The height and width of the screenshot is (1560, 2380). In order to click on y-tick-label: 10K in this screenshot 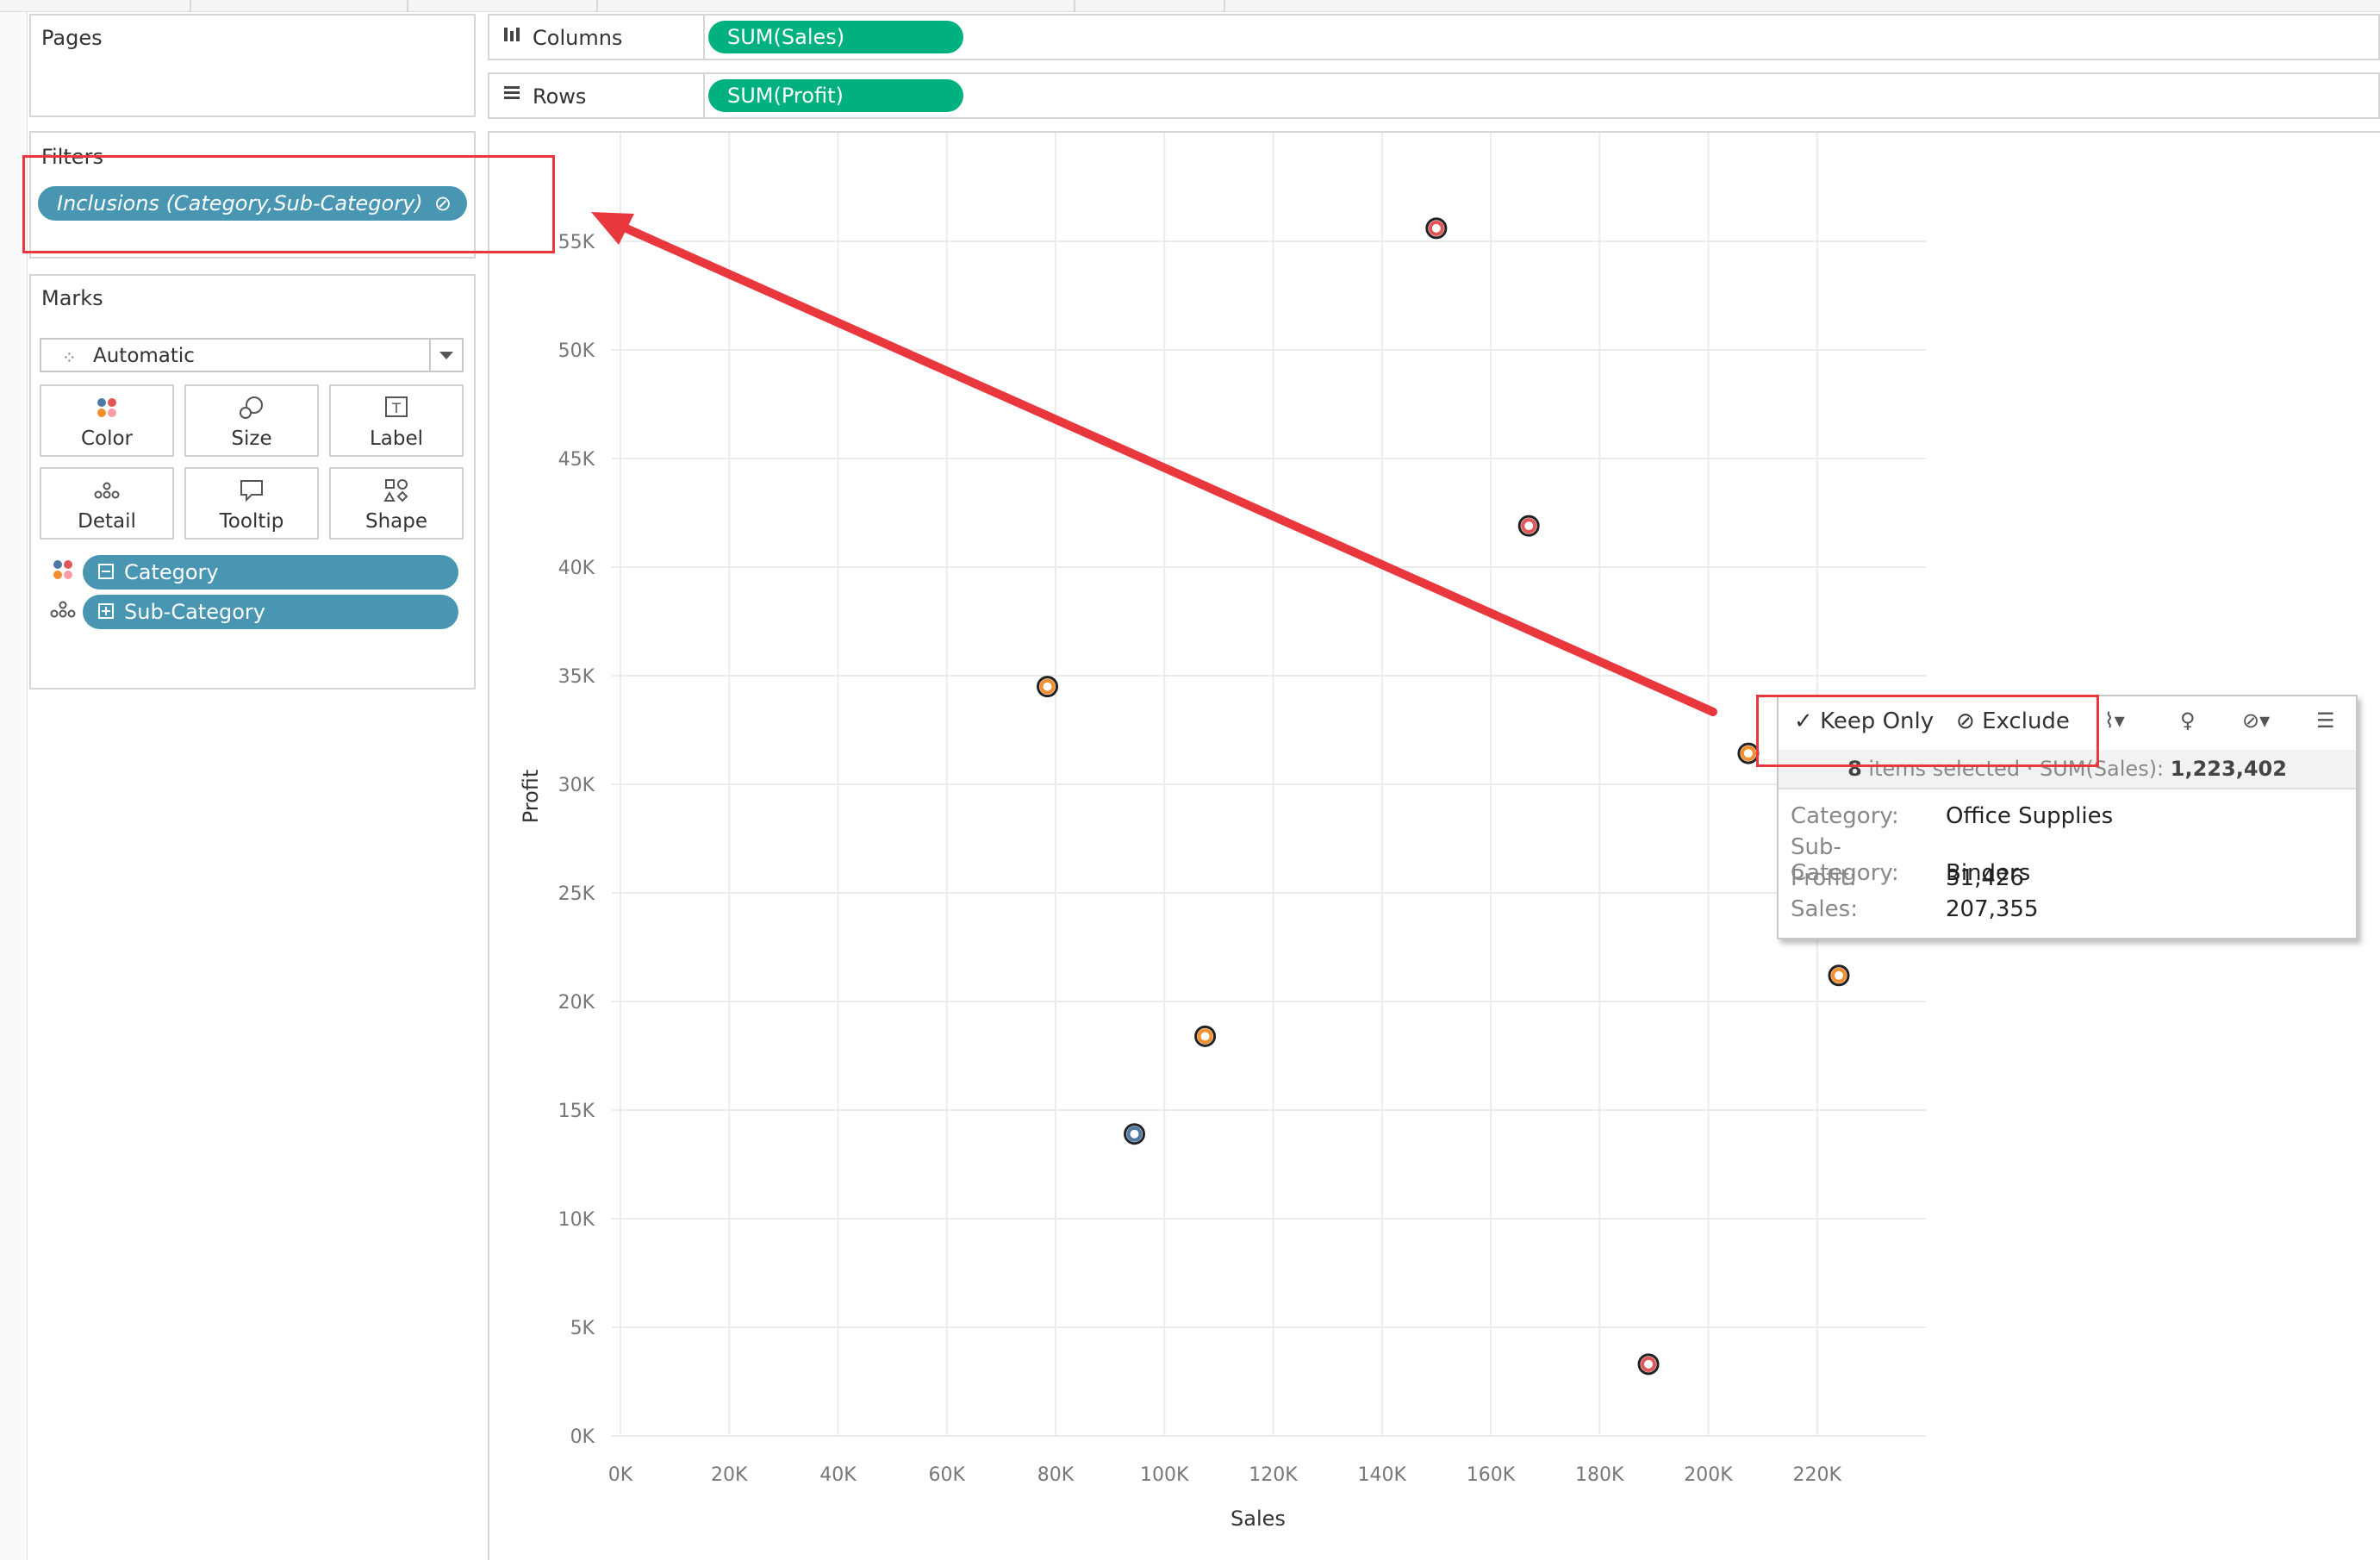, I will do `click(577, 1220)`.